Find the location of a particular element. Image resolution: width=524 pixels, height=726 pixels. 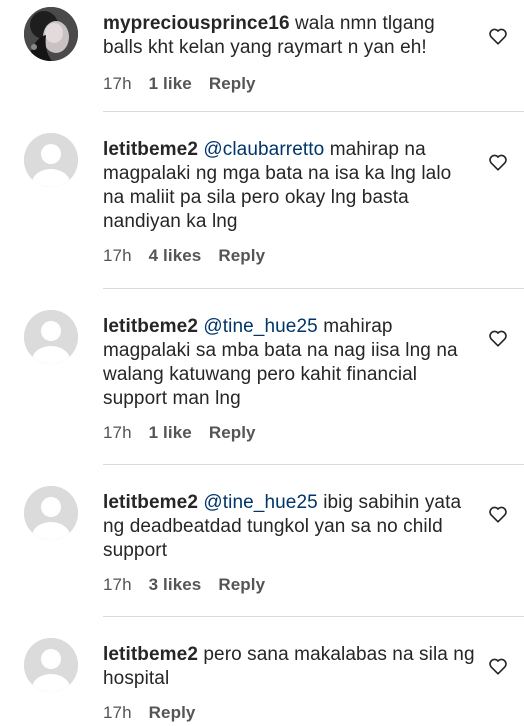

comment-meta: 17h 3 likes Reply is located at coordinates (289, 585).